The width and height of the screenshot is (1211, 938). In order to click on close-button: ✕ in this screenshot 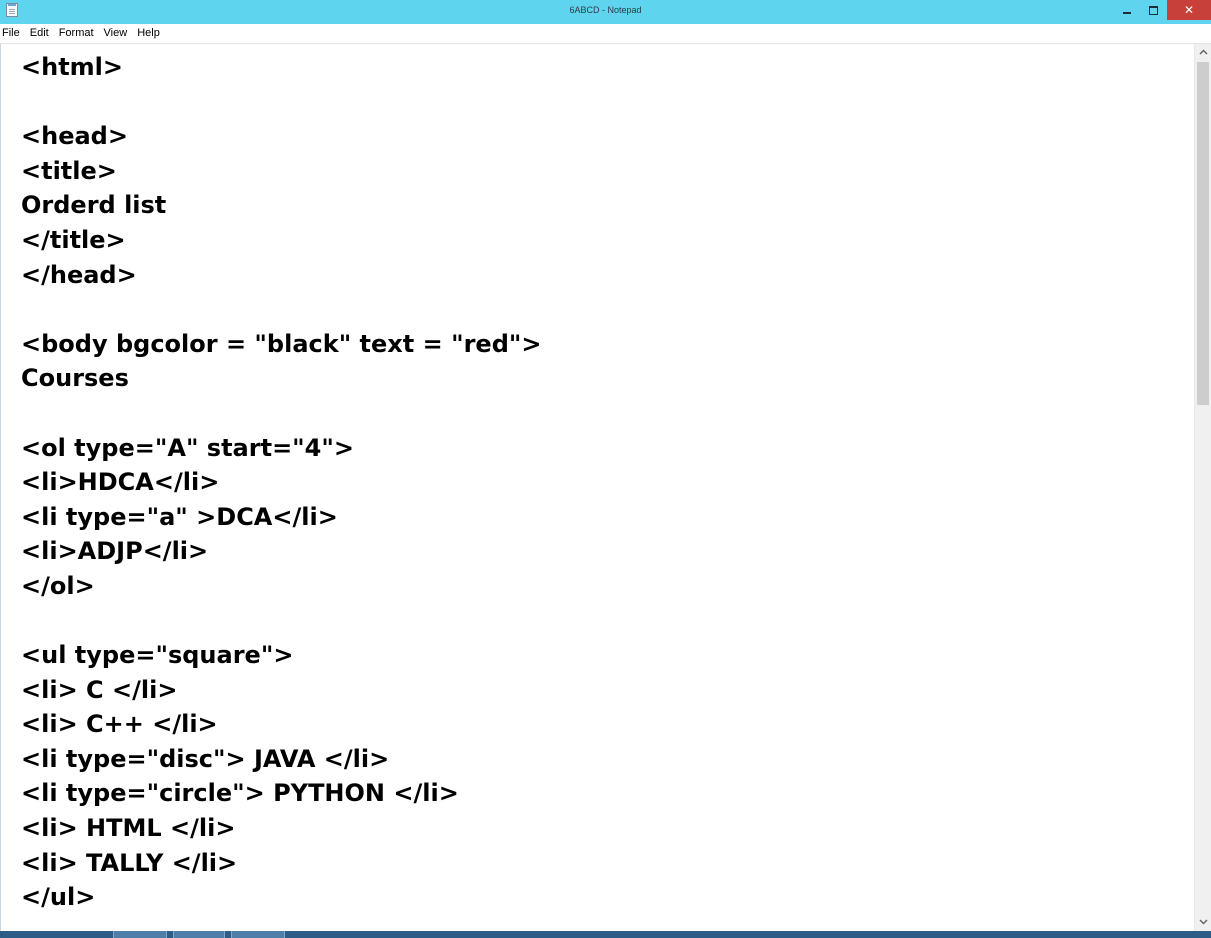, I will do `click(1189, 10)`.